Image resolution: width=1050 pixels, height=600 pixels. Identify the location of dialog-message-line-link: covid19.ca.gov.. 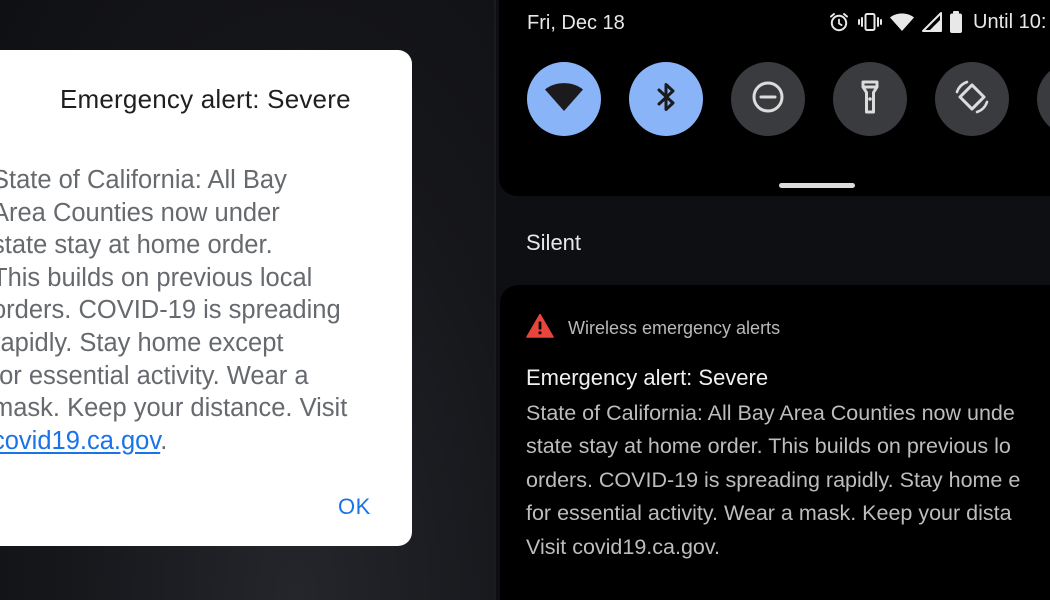
(197, 441).